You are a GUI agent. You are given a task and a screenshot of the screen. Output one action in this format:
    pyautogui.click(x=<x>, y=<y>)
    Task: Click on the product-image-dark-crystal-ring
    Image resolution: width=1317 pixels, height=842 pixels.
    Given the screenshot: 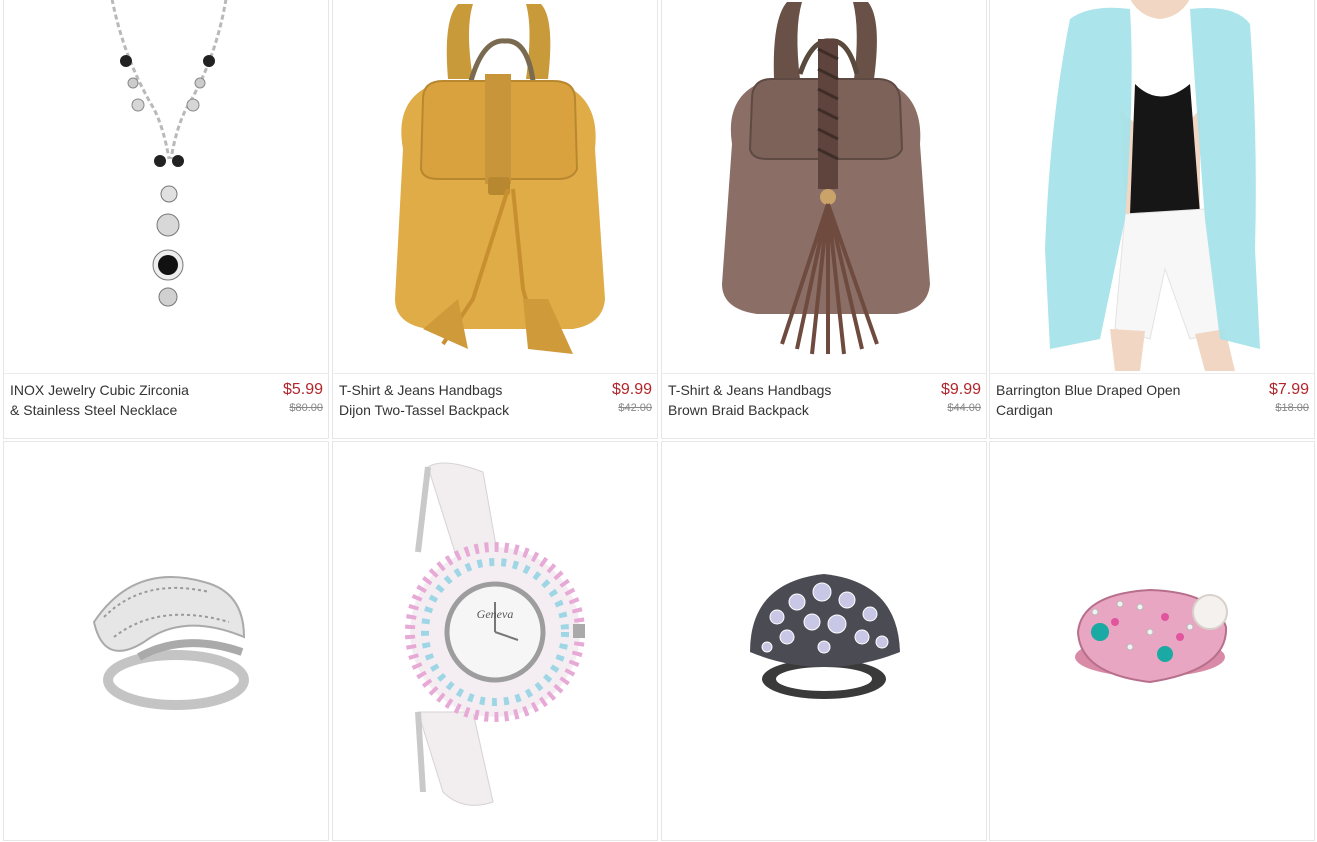 What is the action you would take?
    pyautogui.click(x=824, y=642)
    